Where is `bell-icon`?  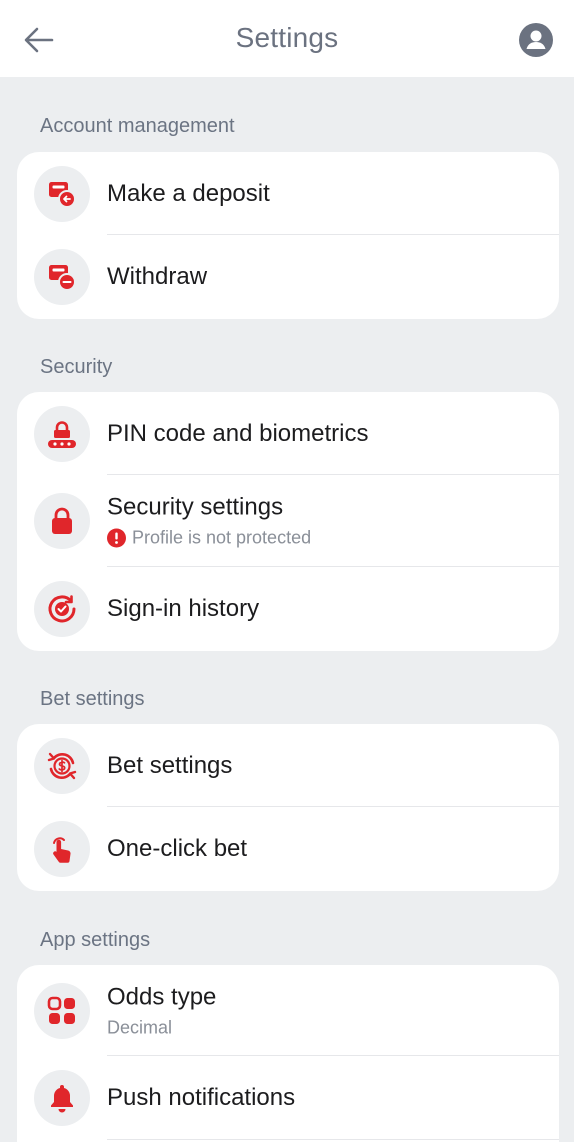
bell-icon is located at coordinates (62, 1099).